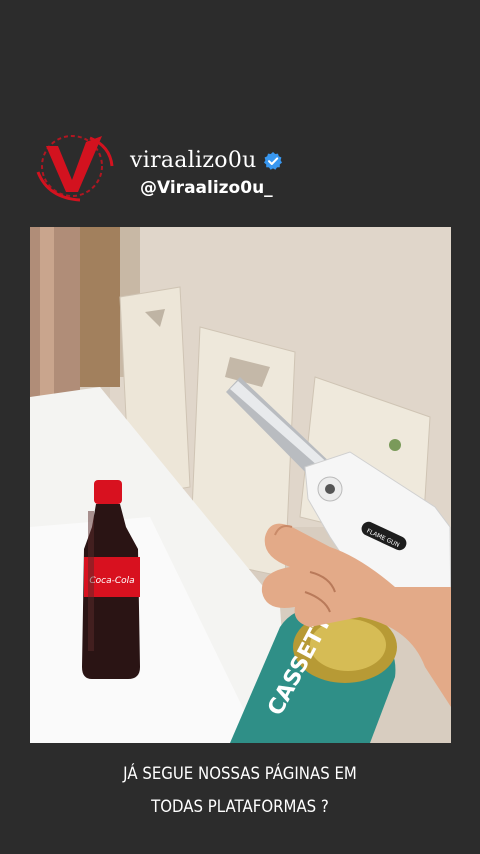  What do you see at coordinates (193, 160) in the screenshot?
I see `profile-display-name: viraalizo0u` at bounding box center [193, 160].